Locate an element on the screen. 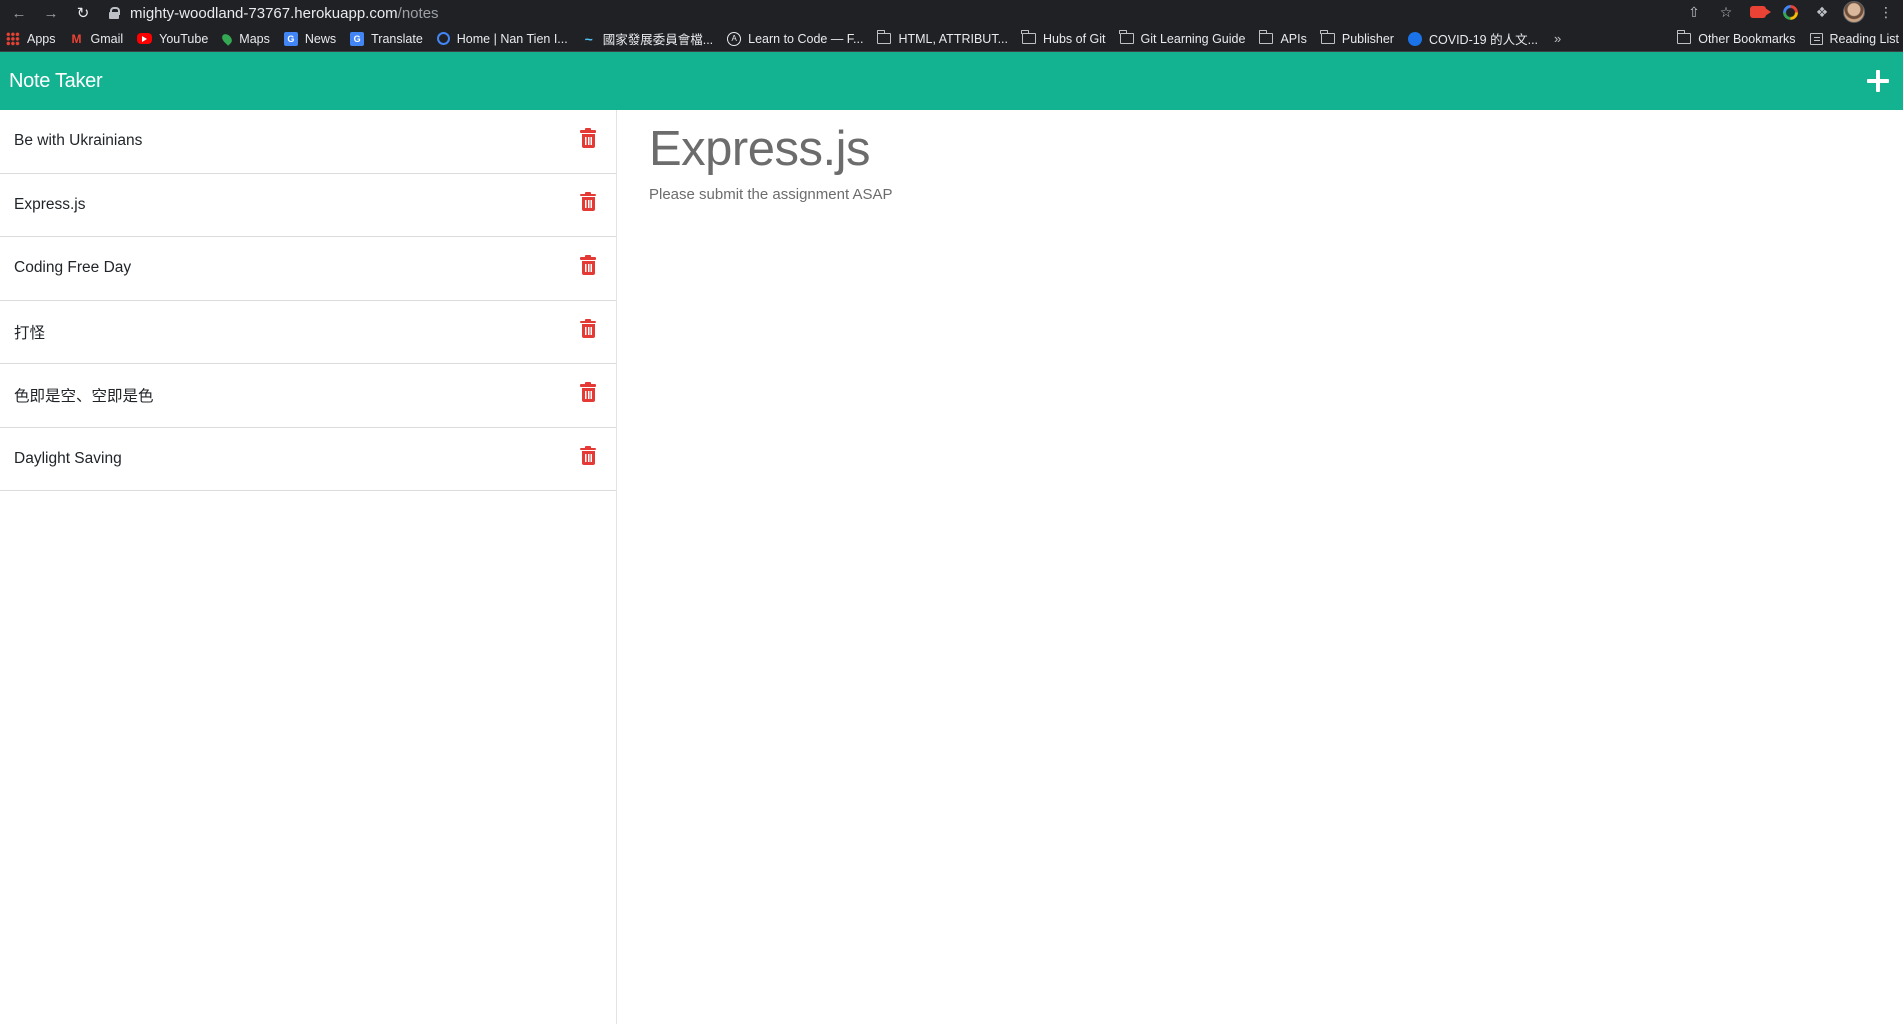 The height and width of the screenshot is (1024, 1903). bookmark-label: Translate is located at coordinates (397, 38).